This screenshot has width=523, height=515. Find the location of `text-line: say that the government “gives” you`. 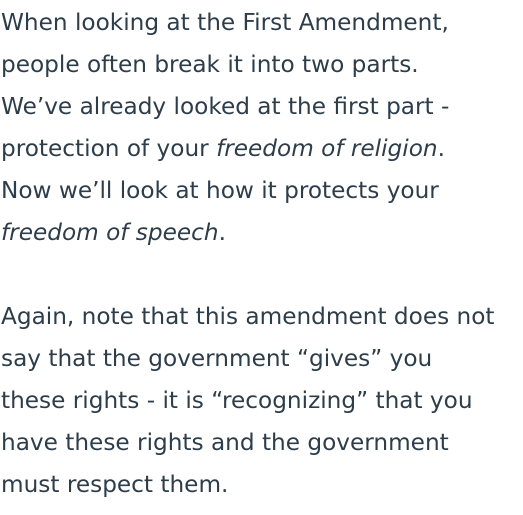

text-line: say that the government “gives” you is located at coordinates (217, 358).